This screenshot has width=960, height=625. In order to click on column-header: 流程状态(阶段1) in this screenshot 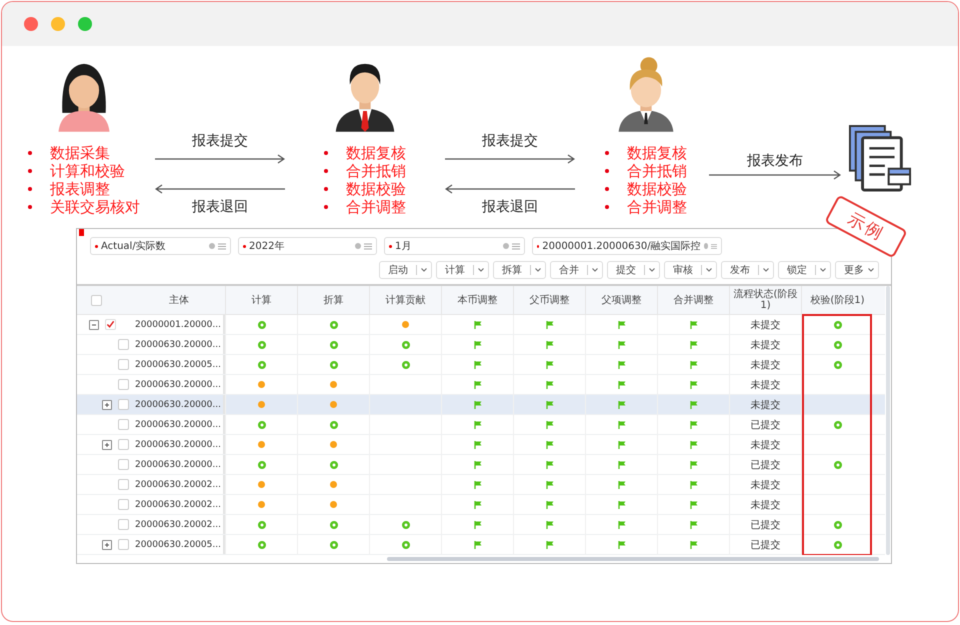, I will do `click(765, 300)`.